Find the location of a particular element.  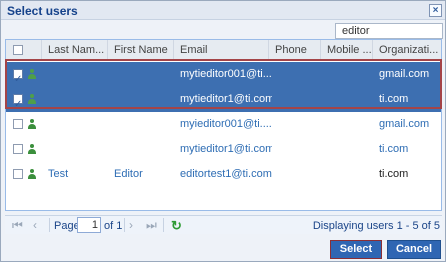

first-page-icon: ⏮ is located at coordinates (17, 225).